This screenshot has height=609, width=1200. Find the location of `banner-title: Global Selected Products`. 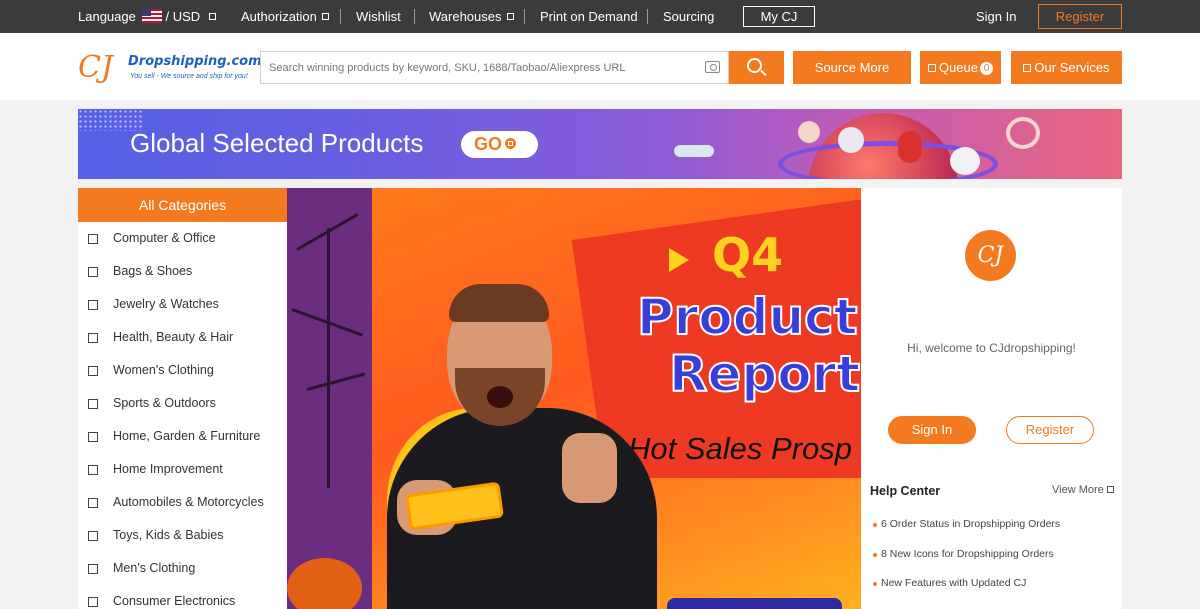

banner-title: Global Selected Products is located at coordinates (277, 143).